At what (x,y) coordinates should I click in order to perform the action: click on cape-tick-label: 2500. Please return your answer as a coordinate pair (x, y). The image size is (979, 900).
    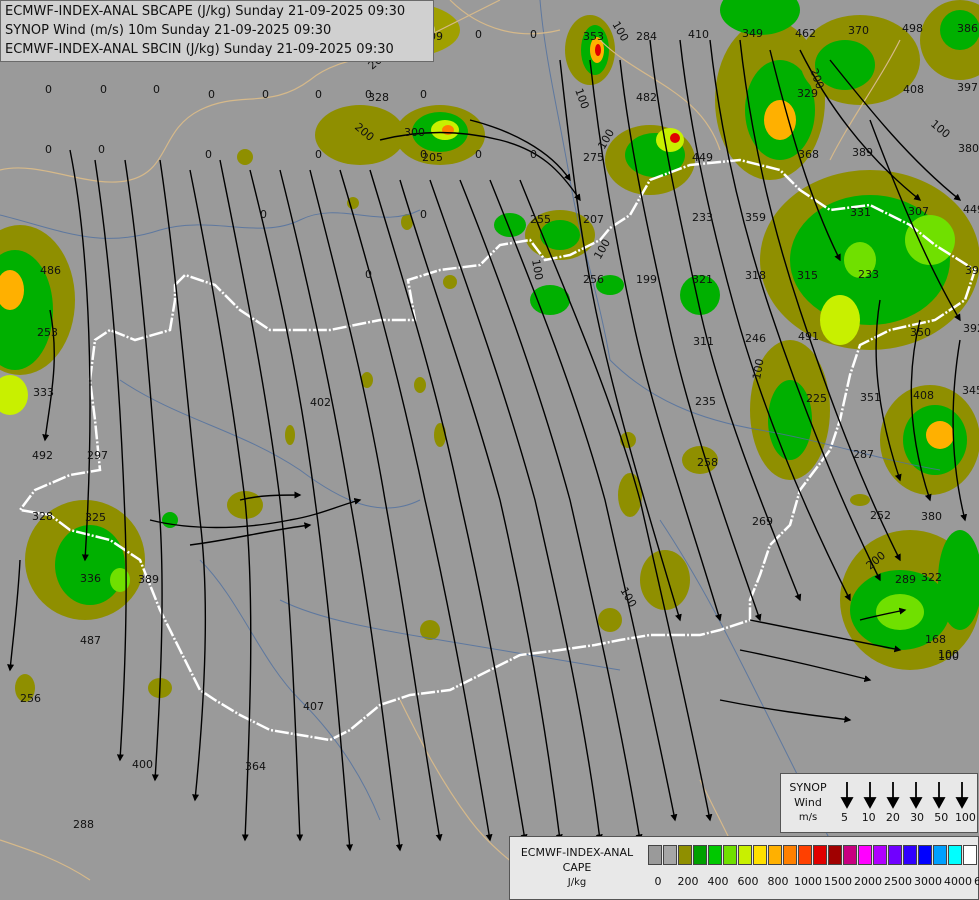
    Looking at the image, I should click on (898, 881).